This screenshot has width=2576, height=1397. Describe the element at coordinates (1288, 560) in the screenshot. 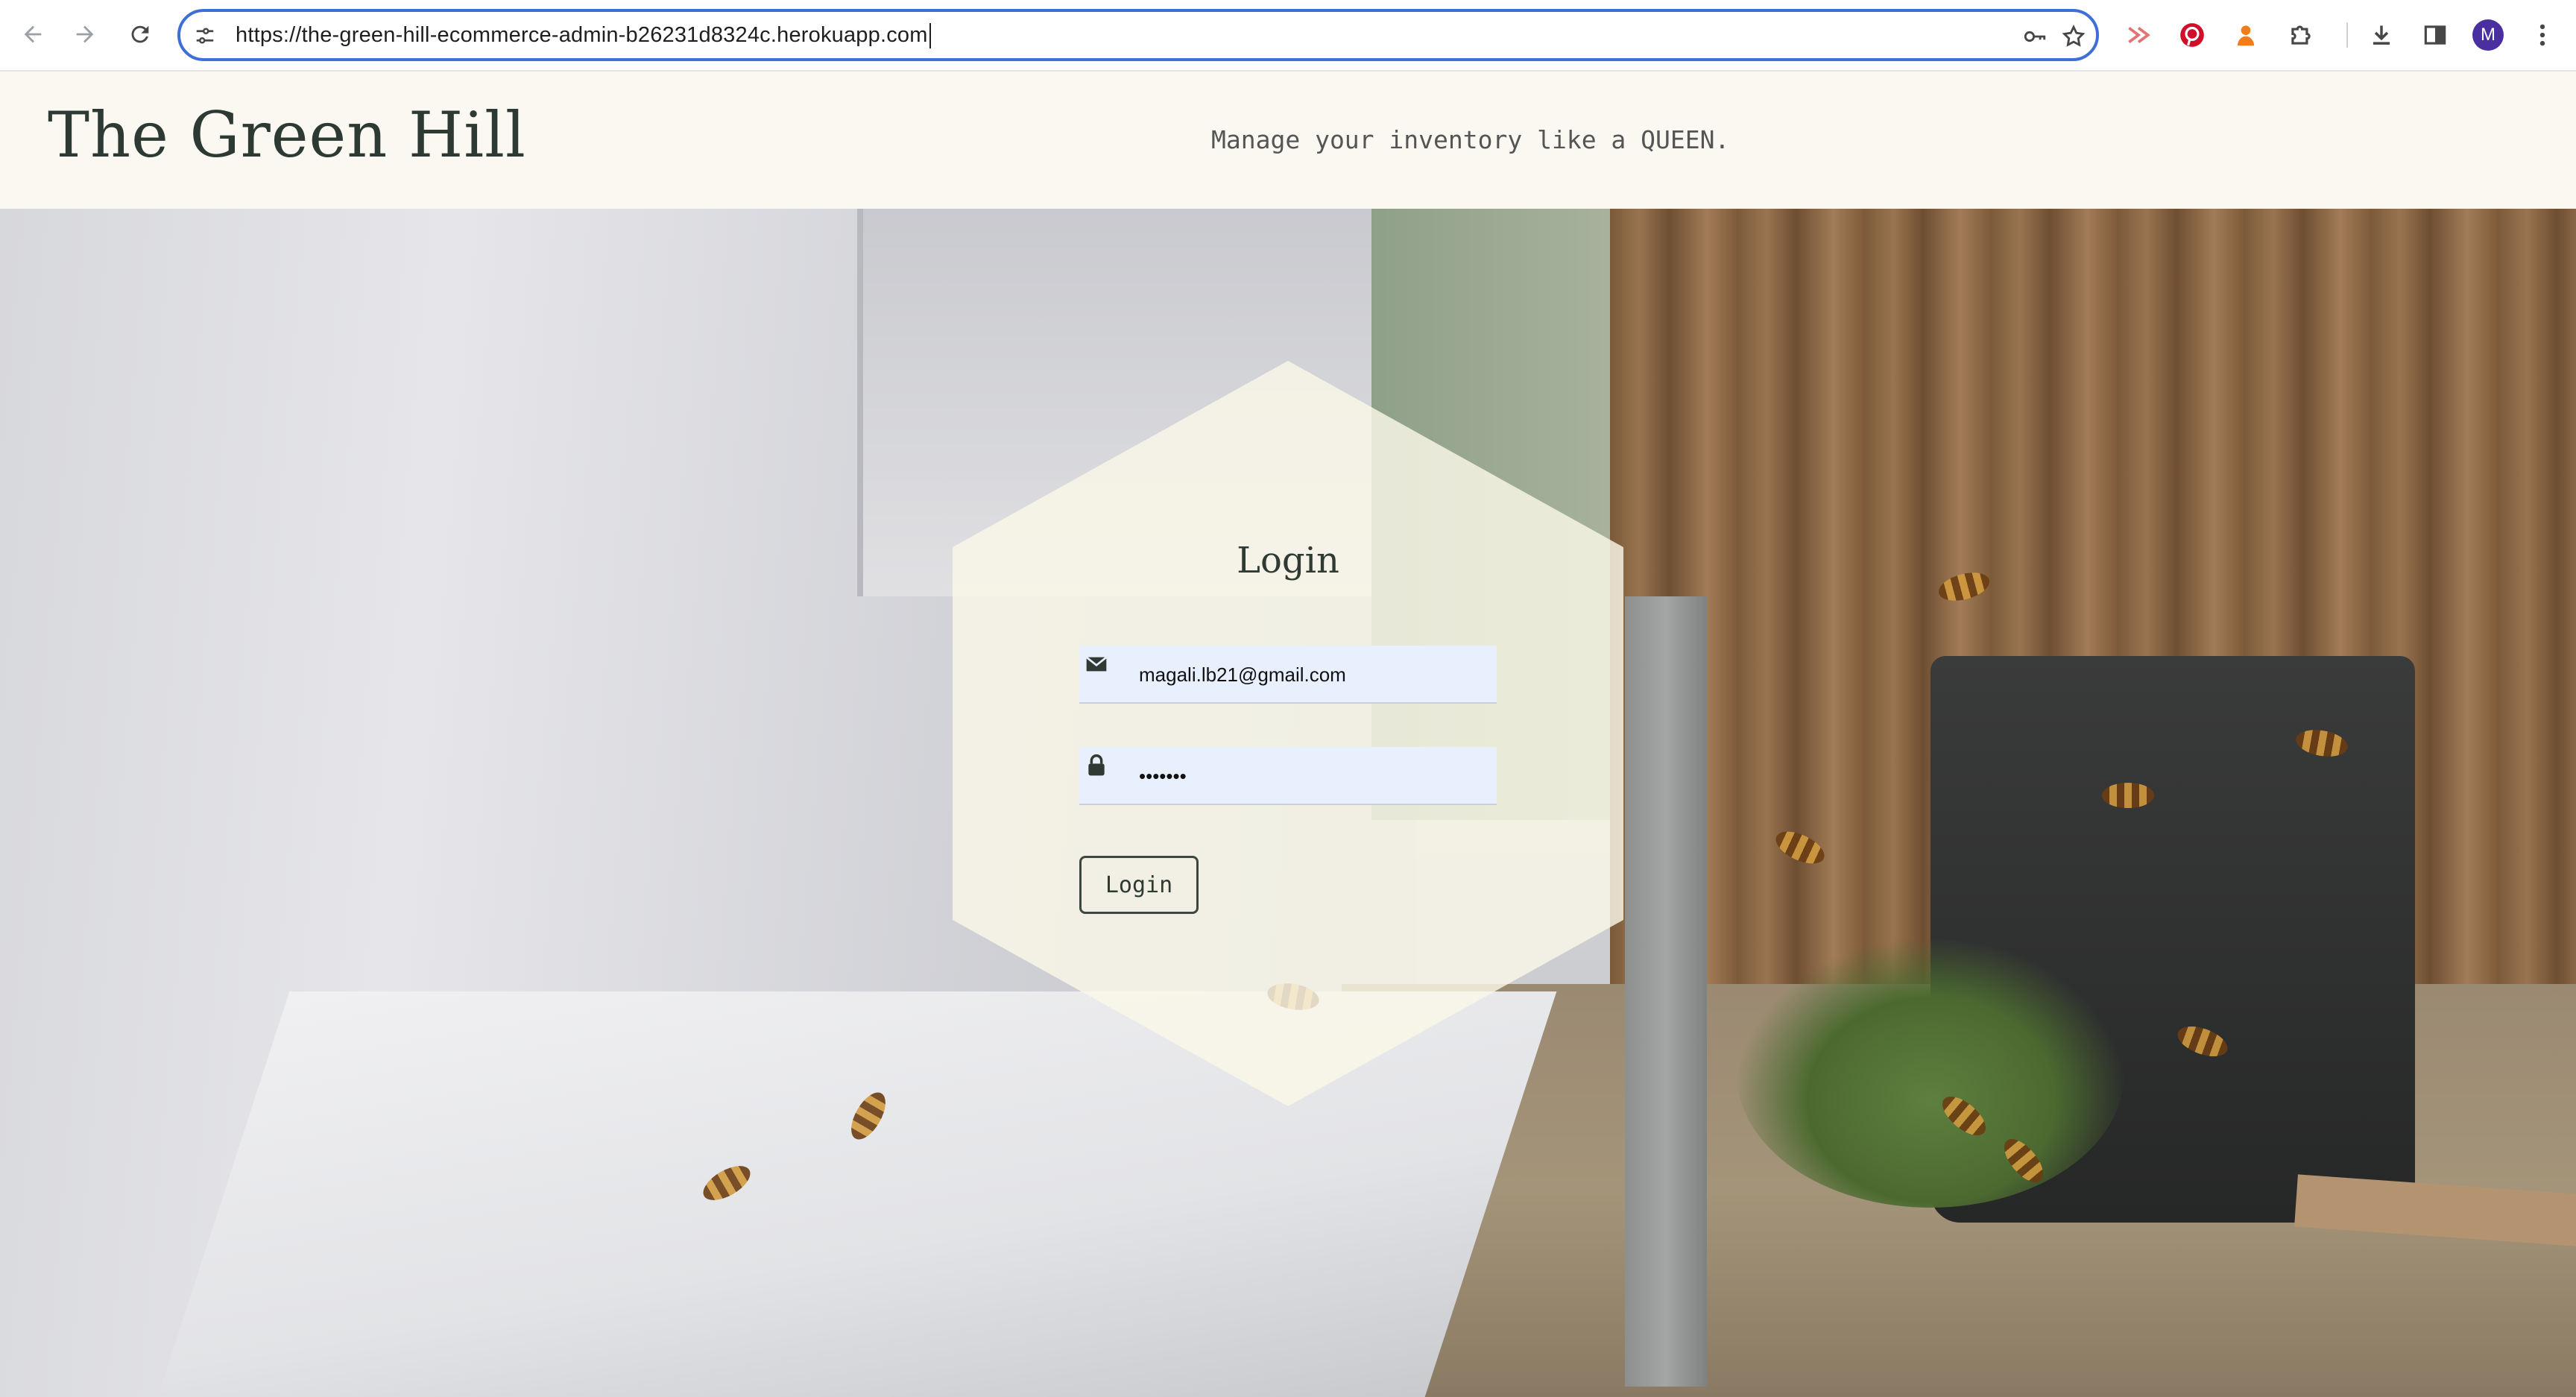

I see `login-title: Login` at that location.